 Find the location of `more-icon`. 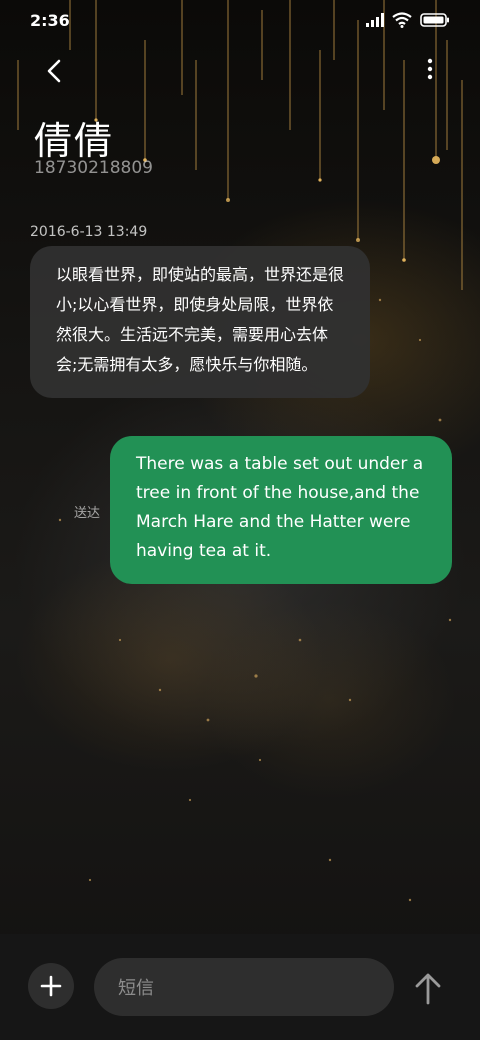

more-icon is located at coordinates (430, 69).